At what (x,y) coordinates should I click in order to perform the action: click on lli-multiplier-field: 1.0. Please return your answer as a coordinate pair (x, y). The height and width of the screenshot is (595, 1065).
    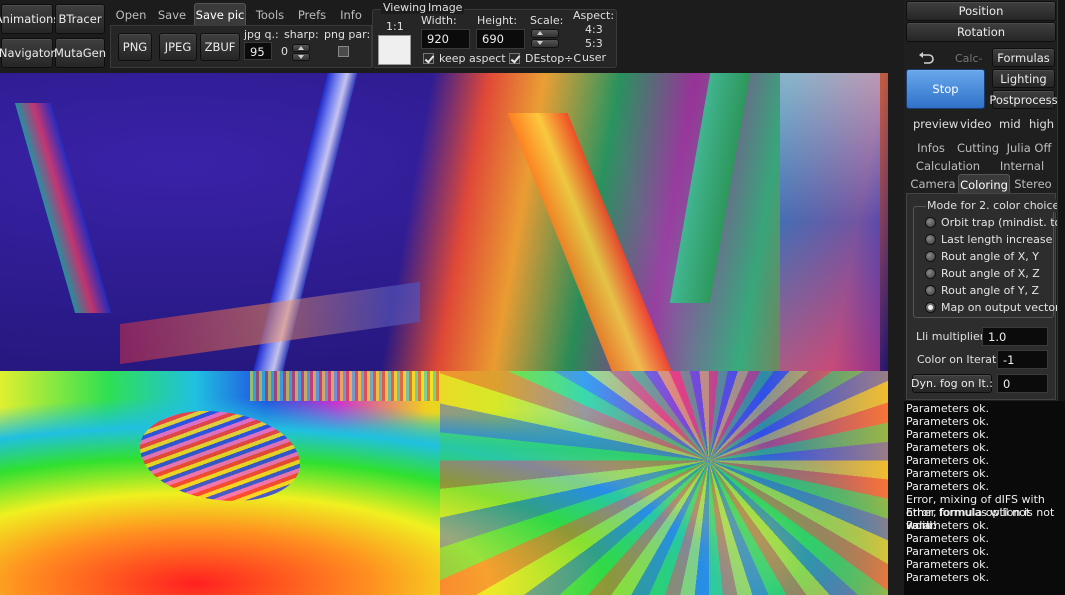
    Looking at the image, I should click on (1015, 336).